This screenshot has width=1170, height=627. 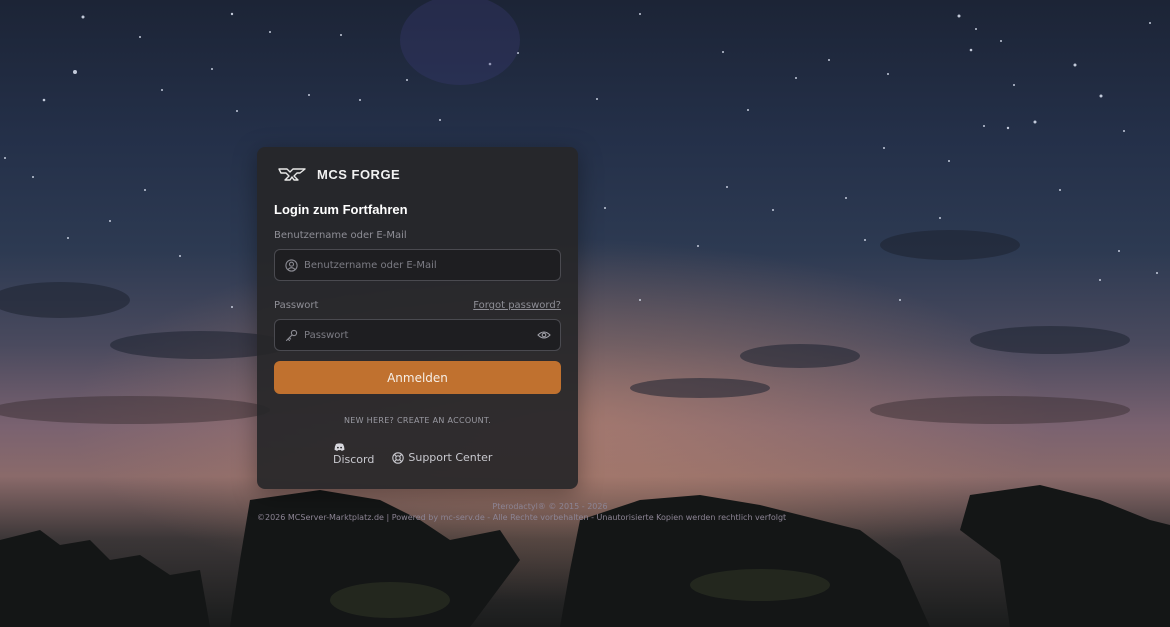 I want to click on support-center-label: Support Center, so click(x=450, y=457).